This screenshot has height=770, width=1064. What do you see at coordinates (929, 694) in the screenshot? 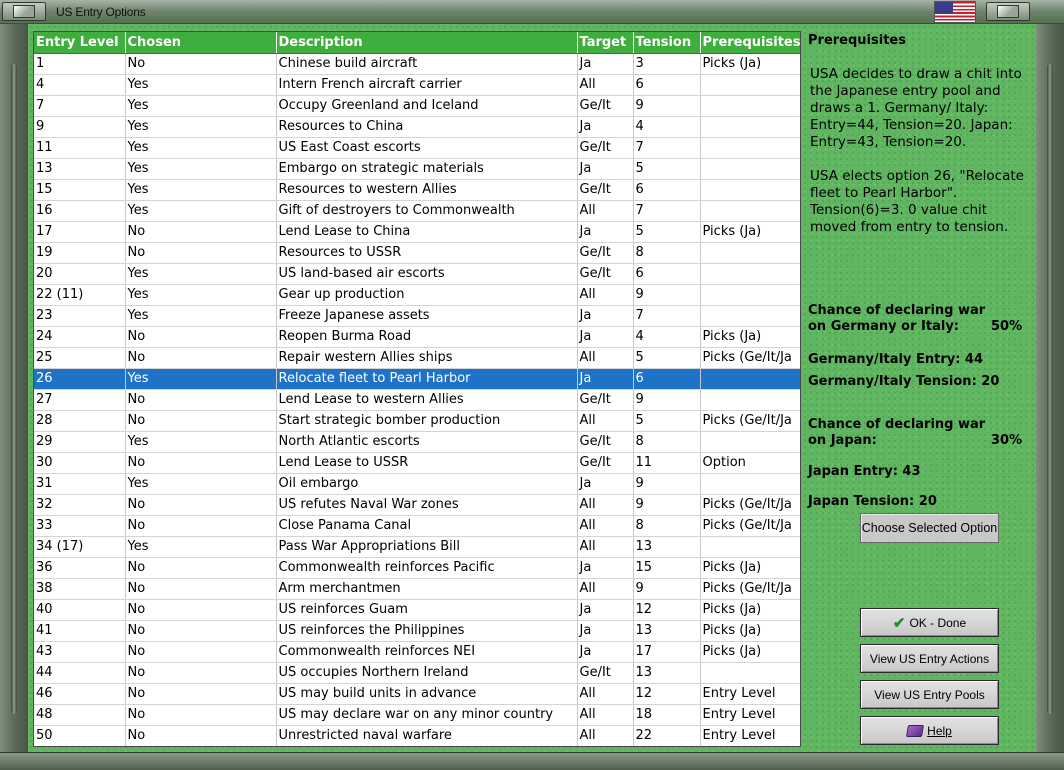
I see `view-entry-pools-button: View US Entry Pools` at bounding box center [929, 694].